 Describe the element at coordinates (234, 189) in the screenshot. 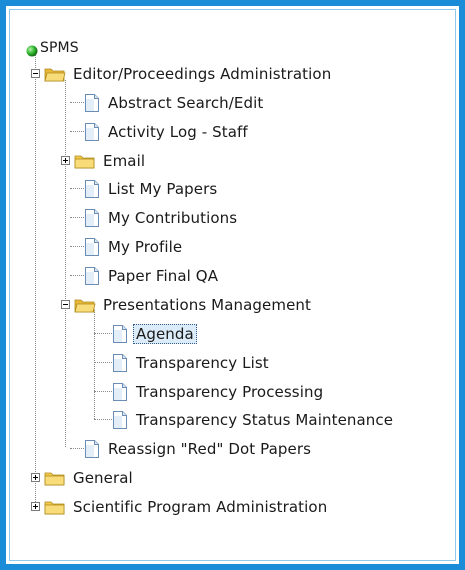

I see `tree-item-list-my-papers: List My Papers` at that location.